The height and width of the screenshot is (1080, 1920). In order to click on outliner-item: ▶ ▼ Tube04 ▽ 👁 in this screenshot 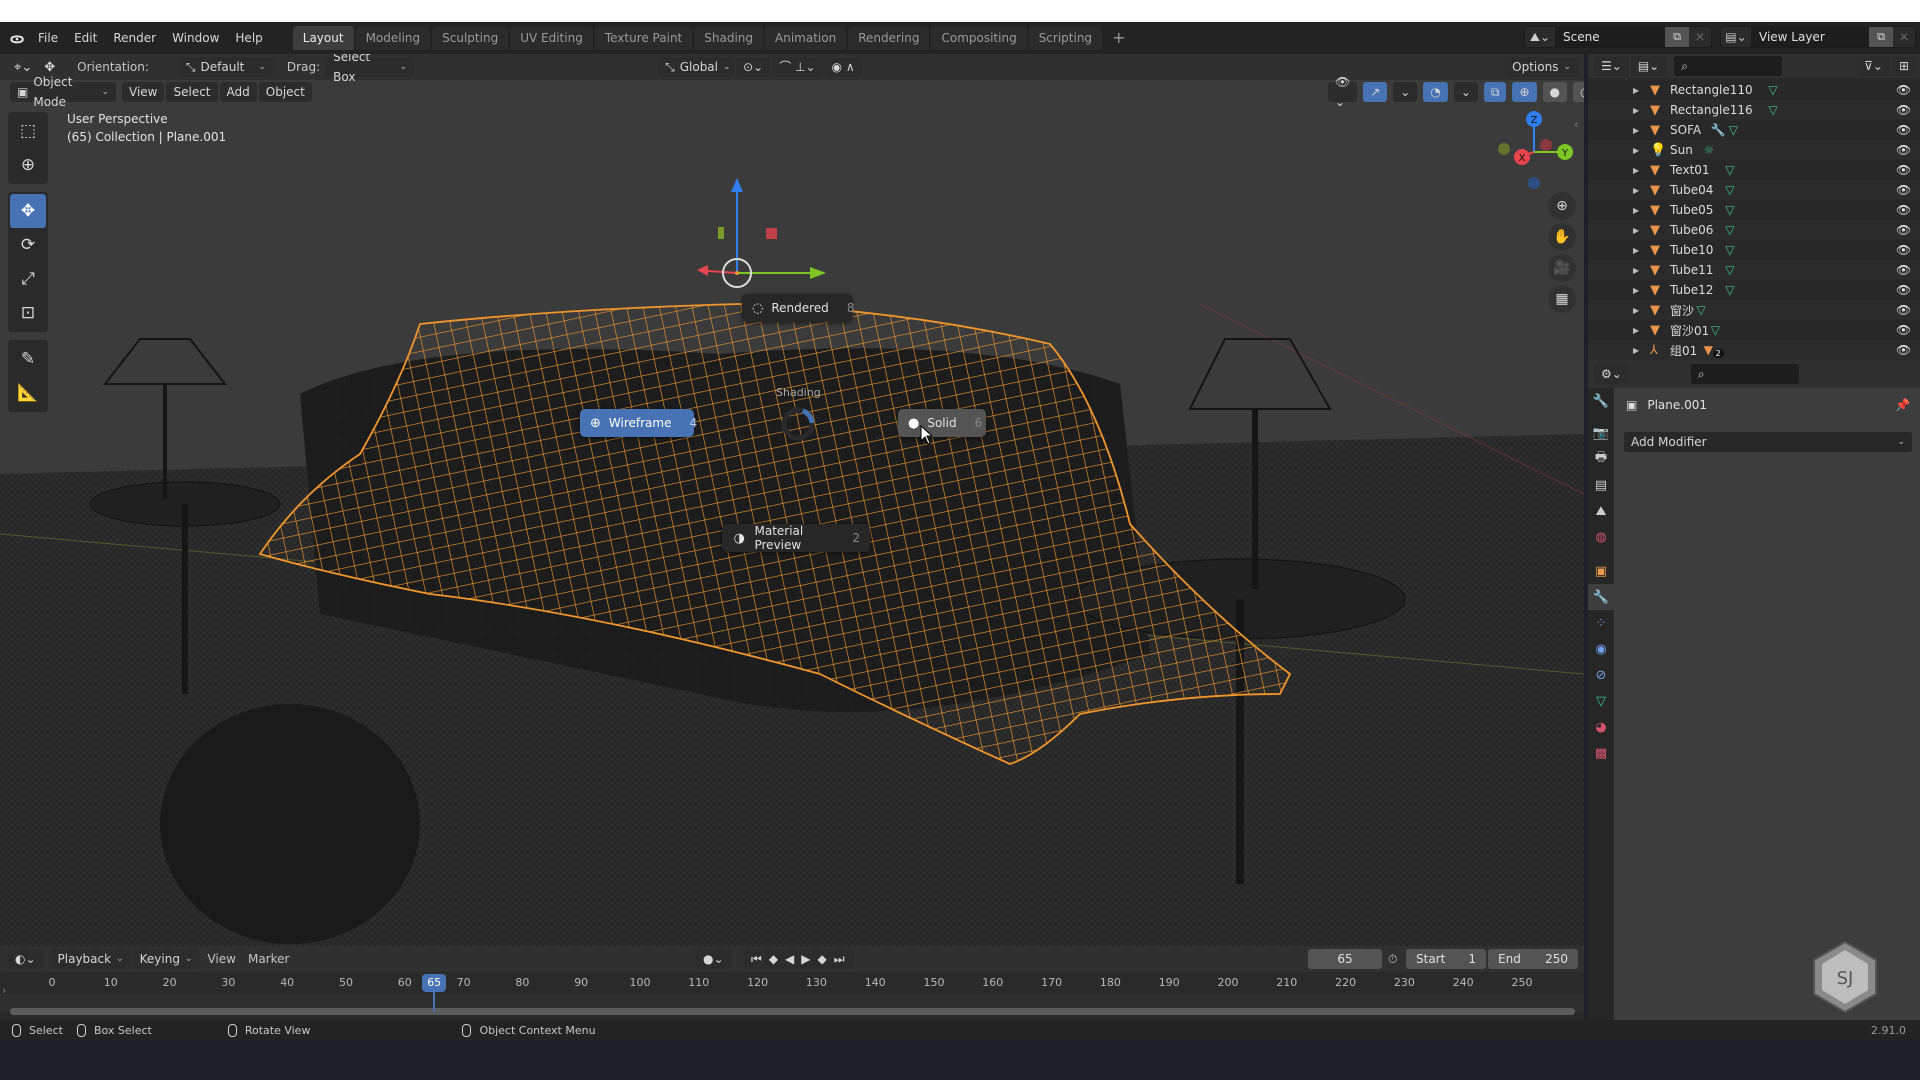, I will do `click(1754, 190)`.